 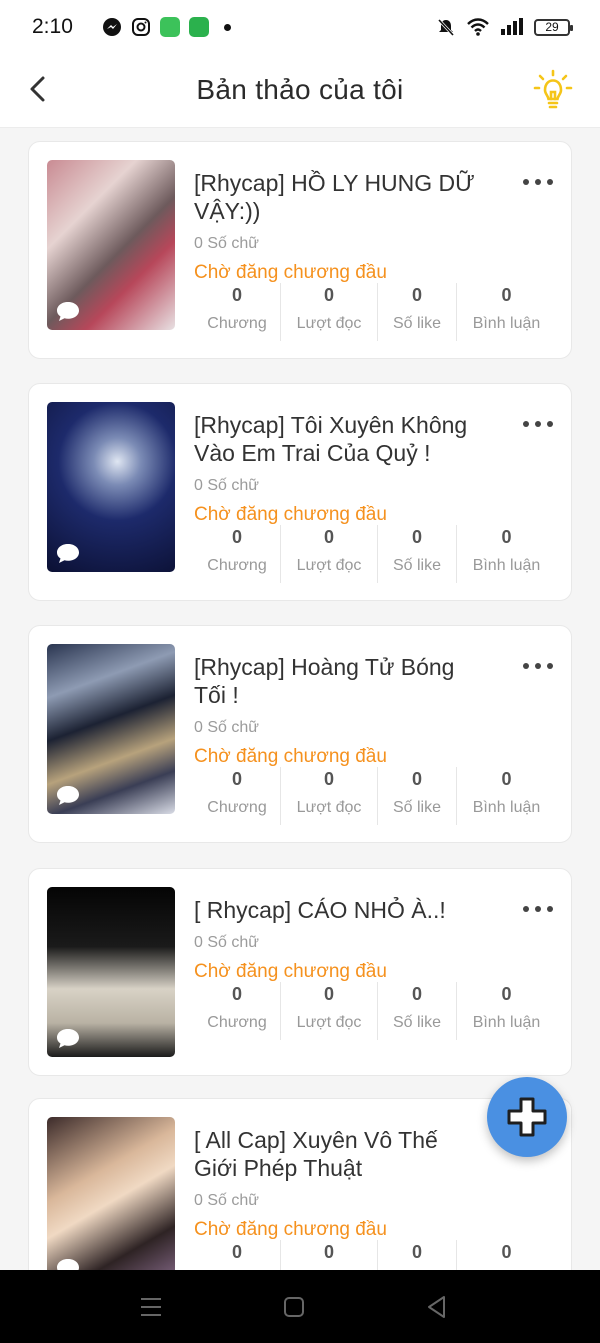 What do you see at coordinates (339, 1154) in the screenshot?
I see `draft-title: [ All Cap] Xuyên Vô Thế Giới Phép Thuật` at bounding box center [339, 1154].